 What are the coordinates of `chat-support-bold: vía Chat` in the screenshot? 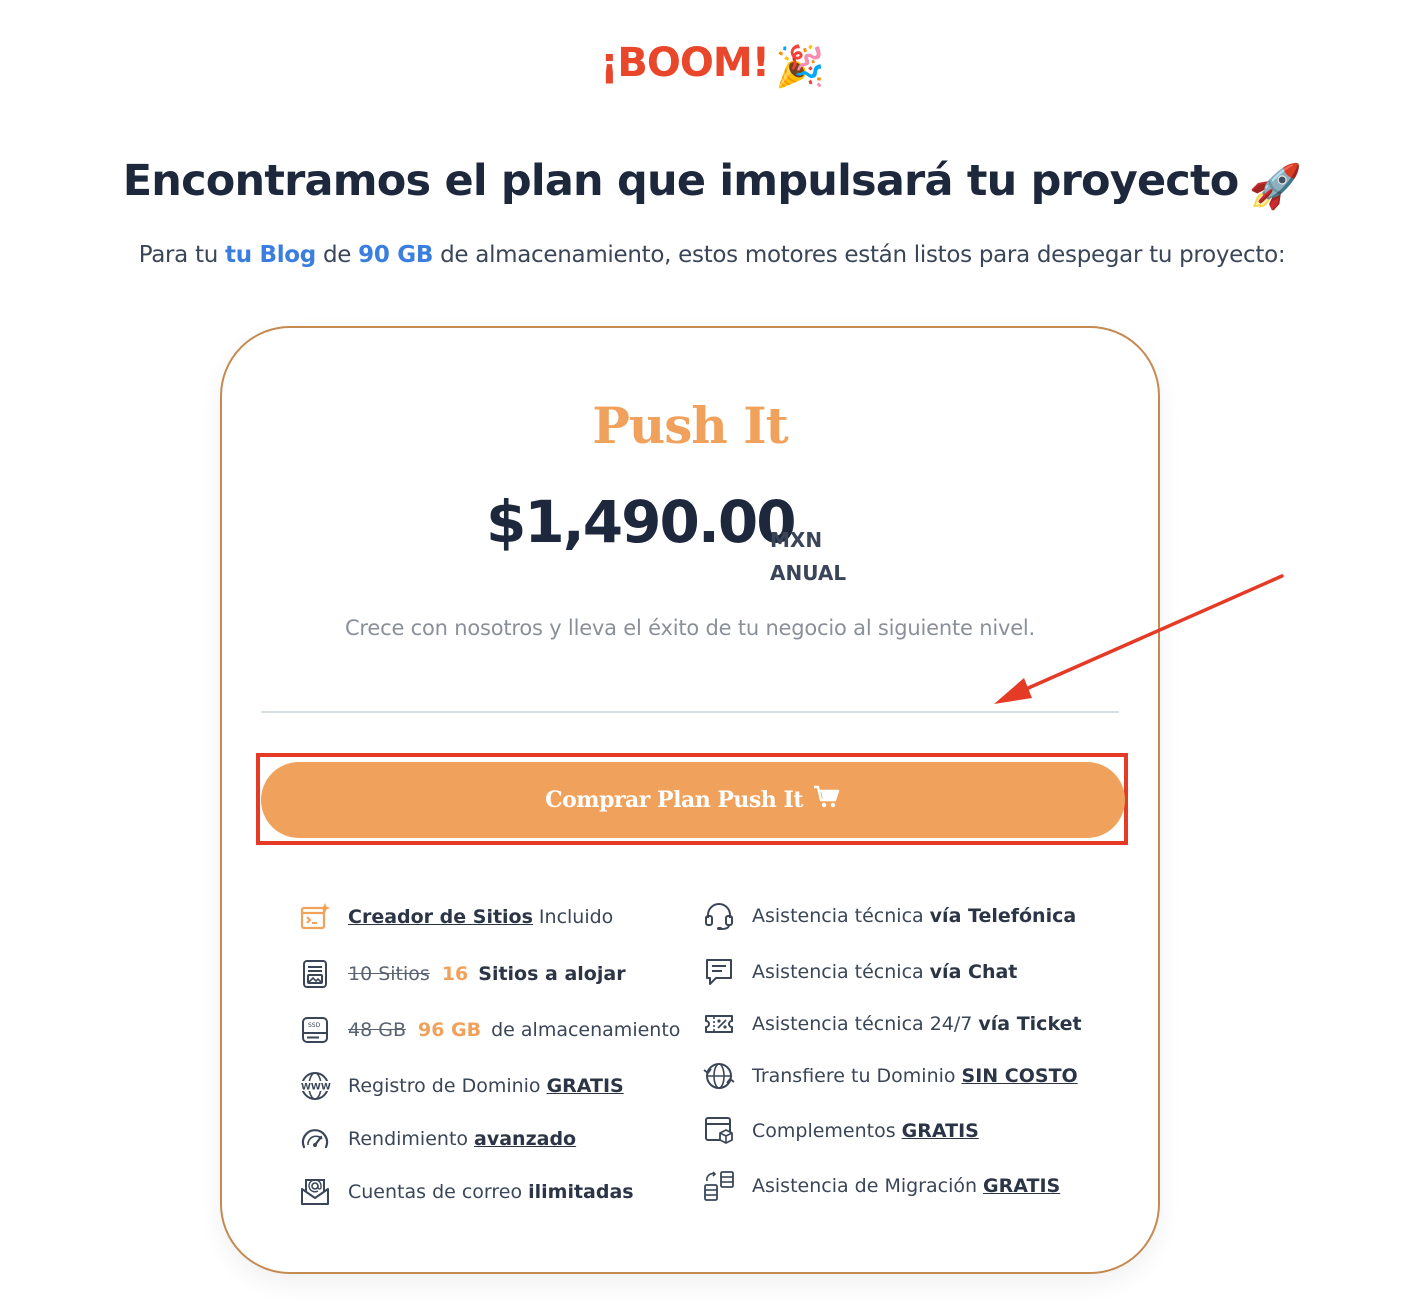 It's located at (973, 972).